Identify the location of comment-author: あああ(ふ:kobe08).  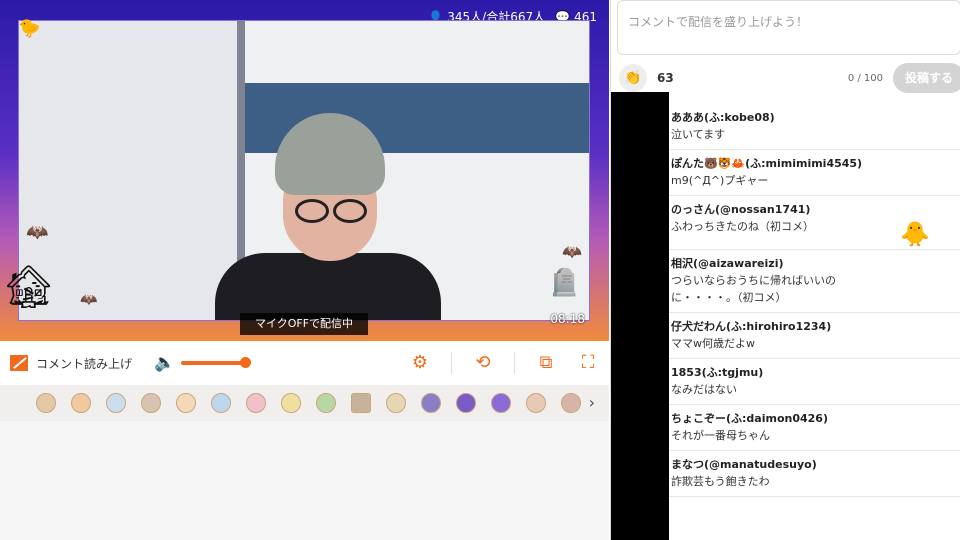
(815, 118).